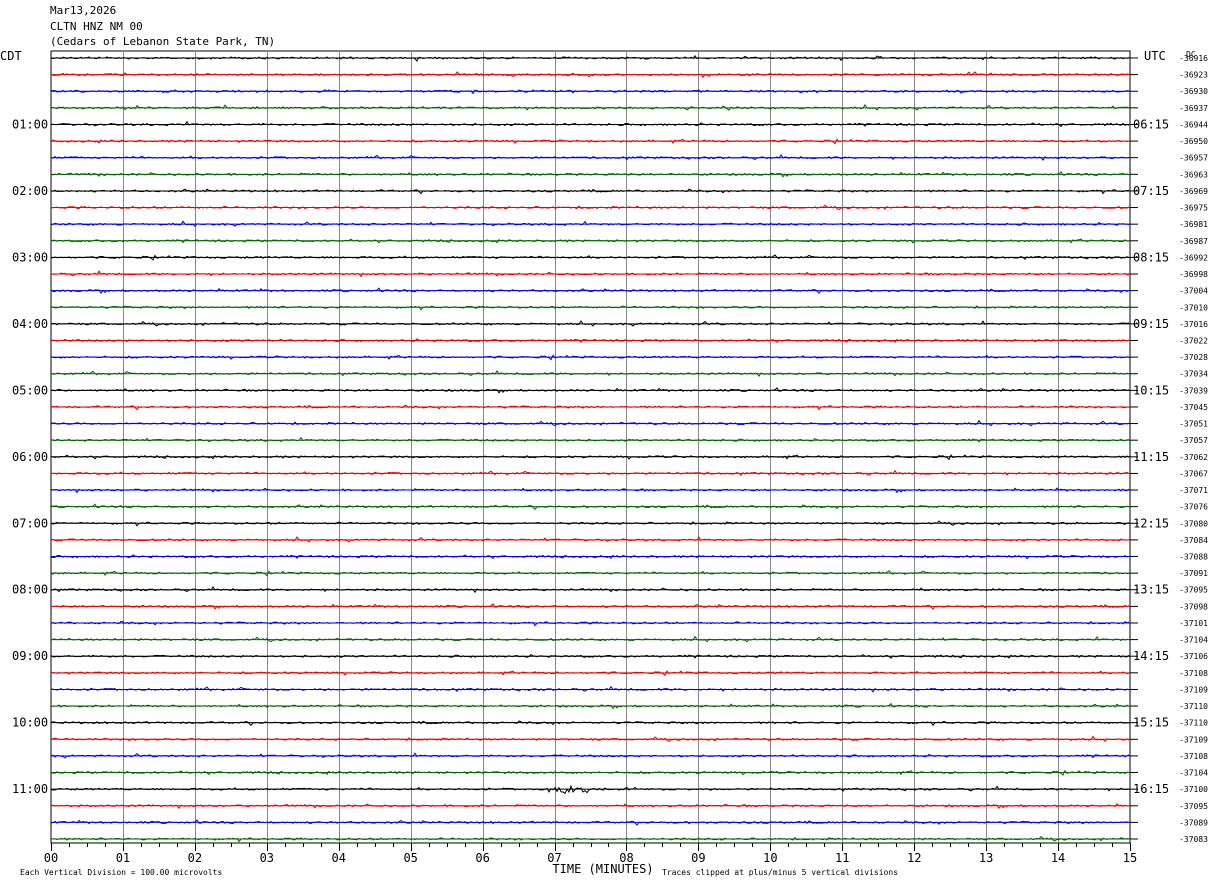  I want to click on utc-hour-label: 11:15, so click(1151, 457).